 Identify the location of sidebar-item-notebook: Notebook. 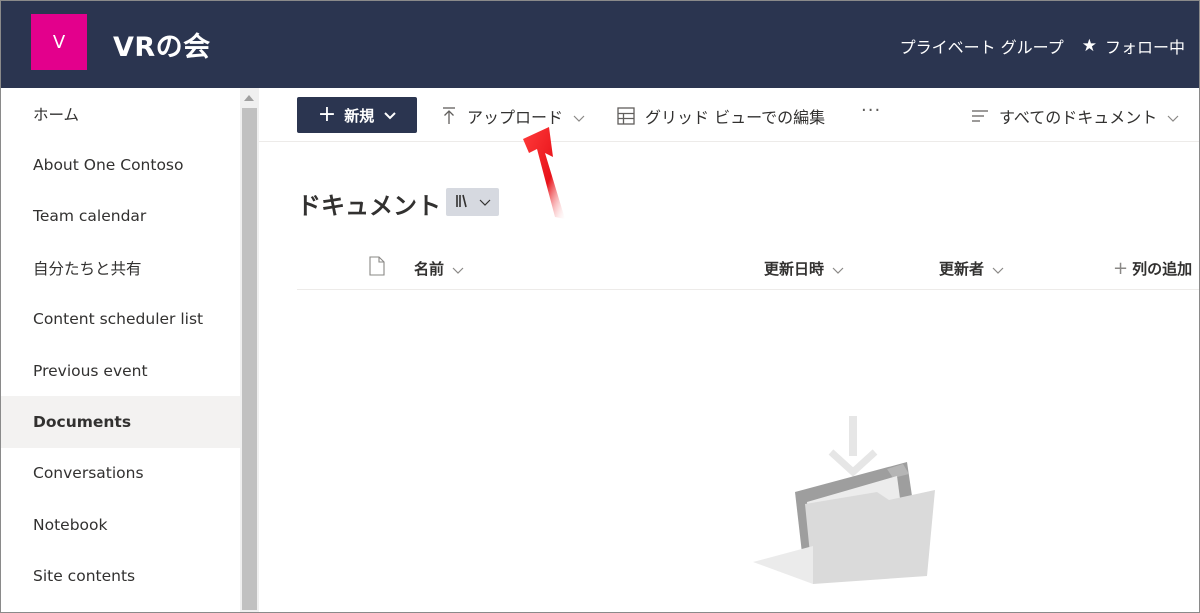
(120, 524).